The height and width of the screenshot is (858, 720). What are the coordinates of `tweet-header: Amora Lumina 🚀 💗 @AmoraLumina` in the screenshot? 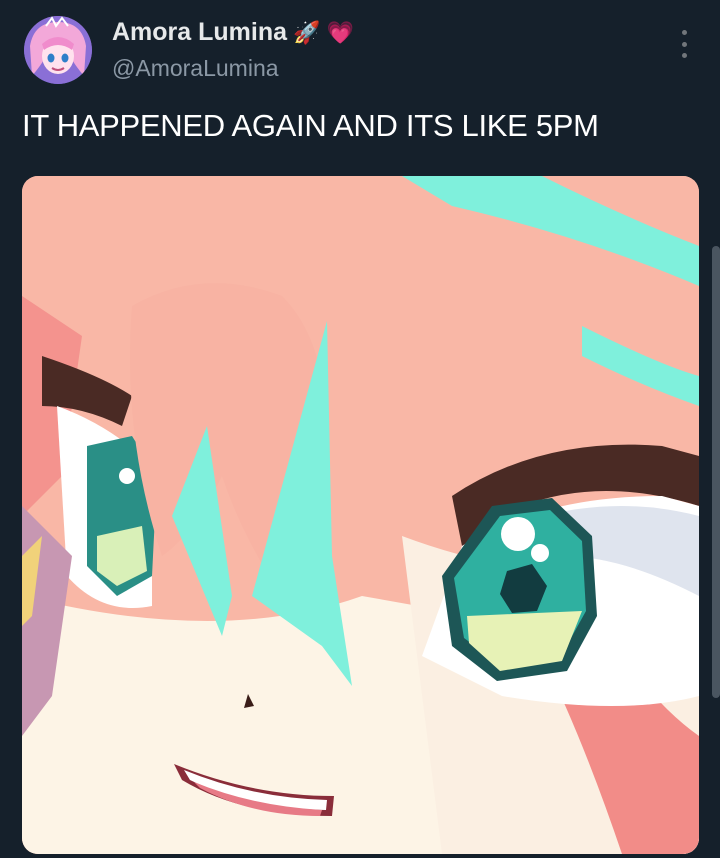 It's located at (360, 50).